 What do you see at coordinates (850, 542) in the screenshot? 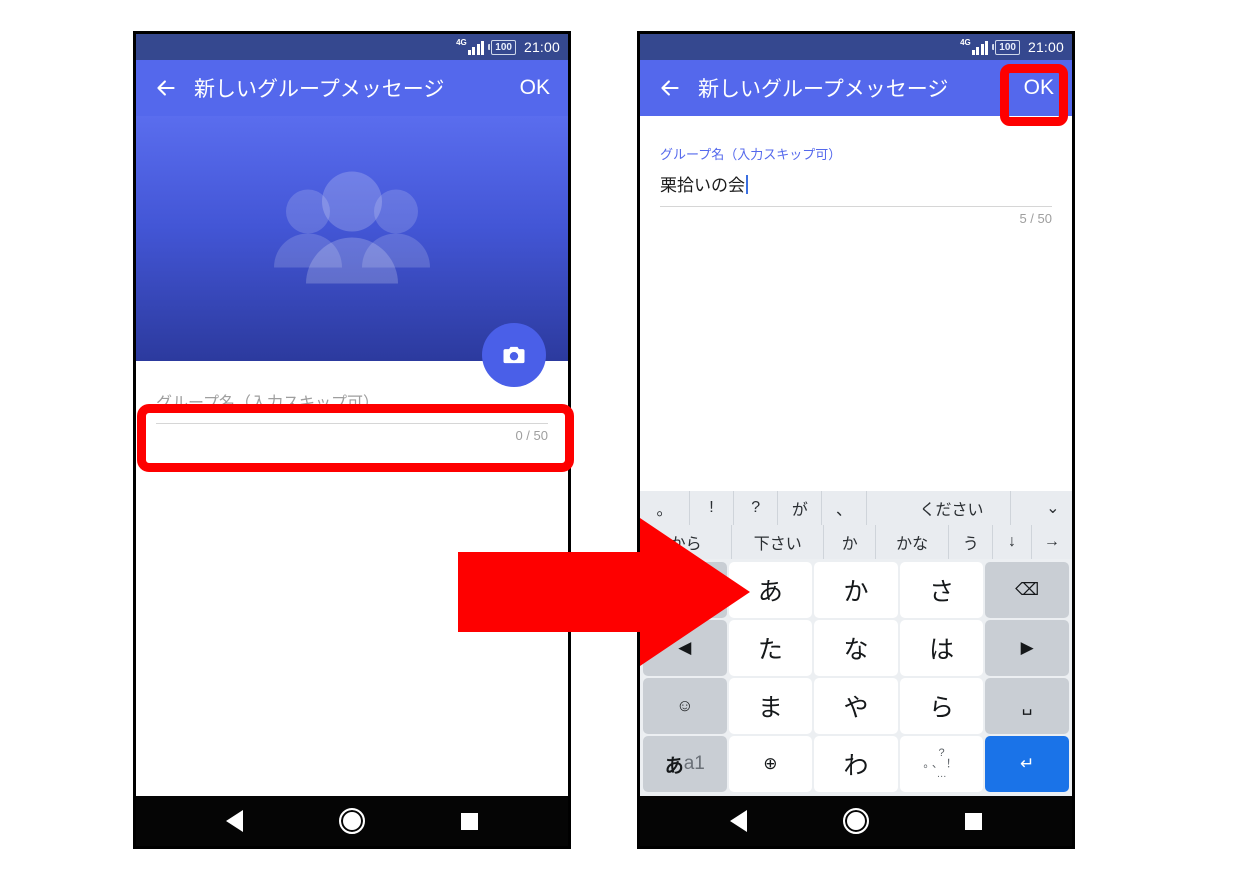
I see `suggestion-item: か` at bounding box center [850, 542].